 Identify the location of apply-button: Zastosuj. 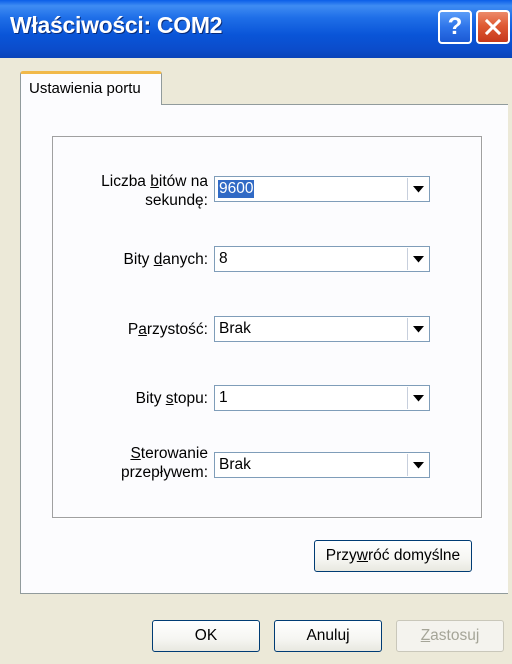
(450, 636).